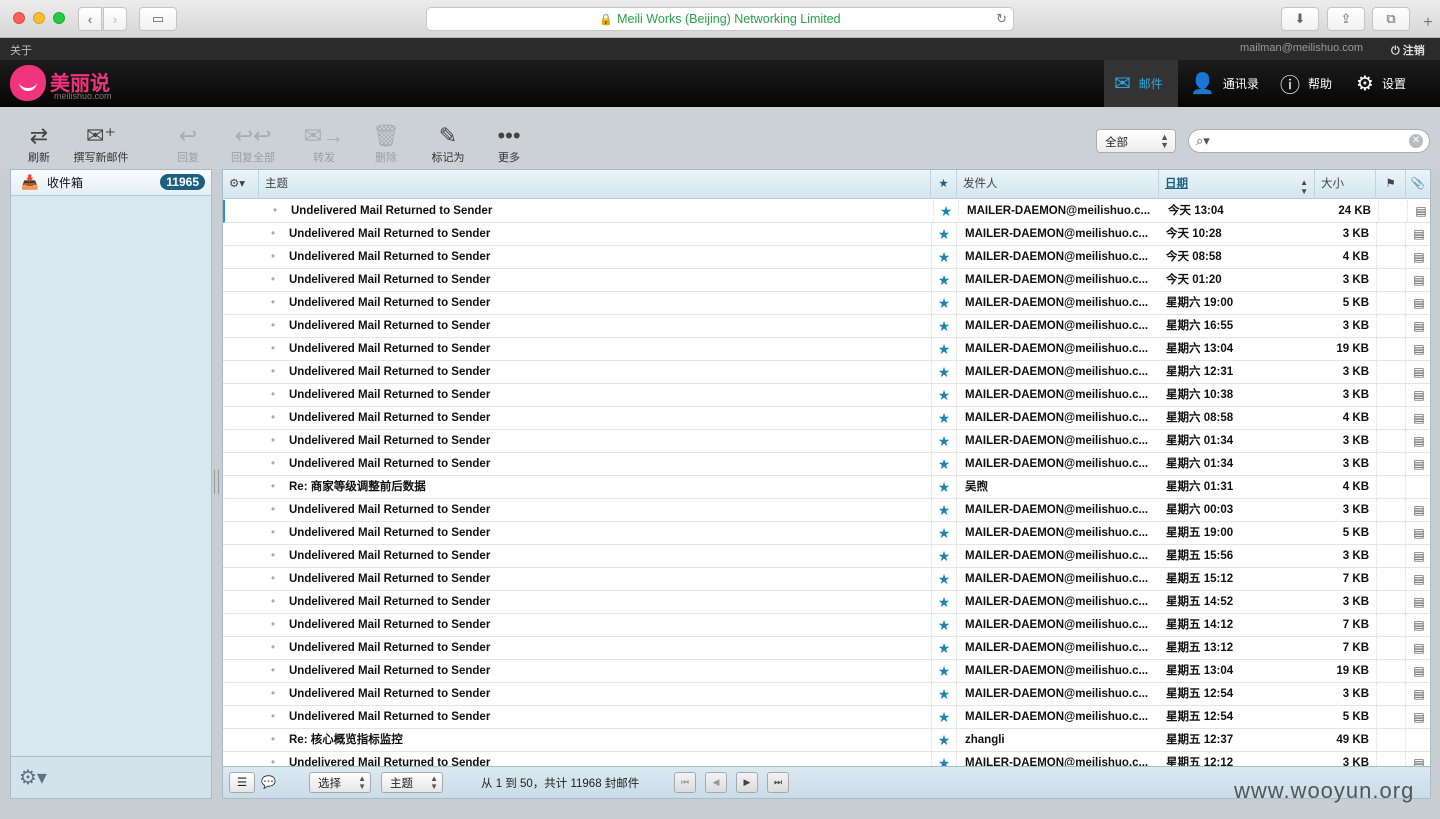  Describe the element at coordinates (509, 144) in the screenshot. I see `more-button: ••• 更多` at that location.